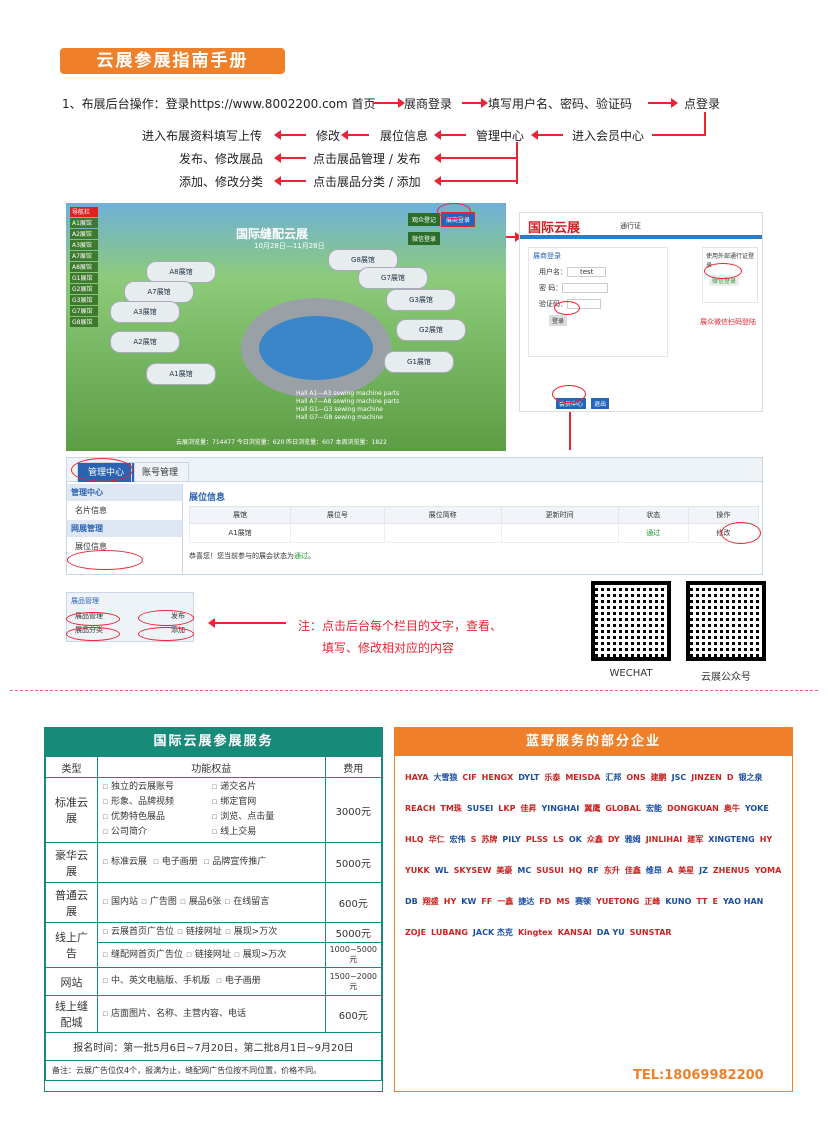 The width and height of the screenshot is (828, 1123). Describe the element at coordinates (731, 808) in the screenshot. I see `partner-logo: 奥牛` at that location.